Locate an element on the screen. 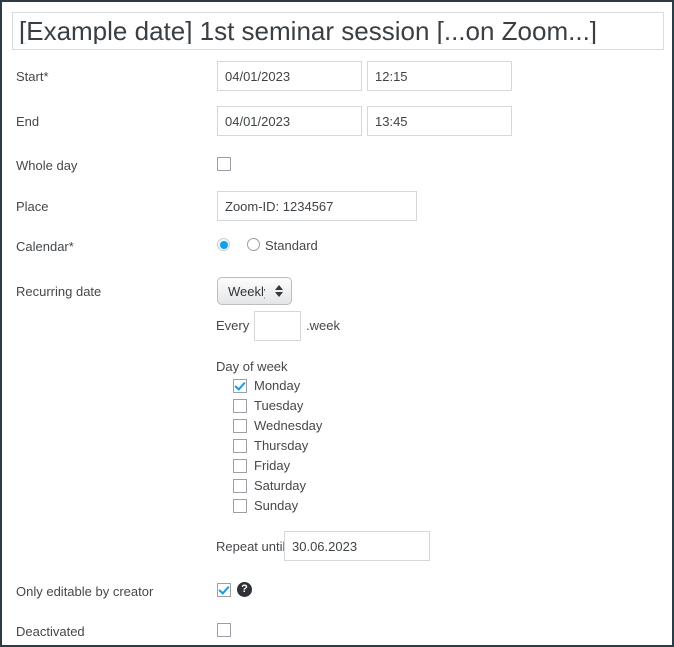 The height and width of the screenshot is (647, 674). only-editable-label: Only editable by creator is located at coordinates (85, 591).